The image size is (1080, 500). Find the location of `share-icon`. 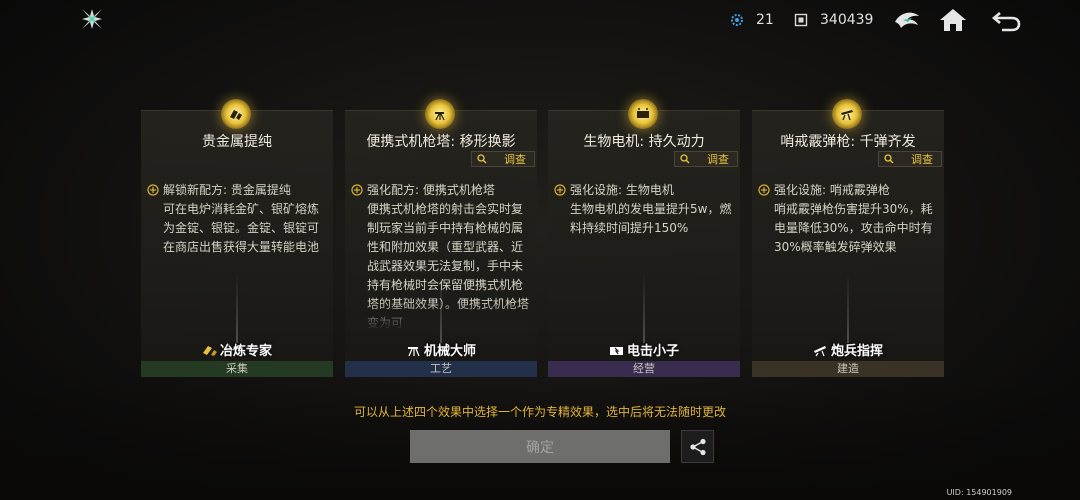

share-icon is located at coordinates (698, 447).